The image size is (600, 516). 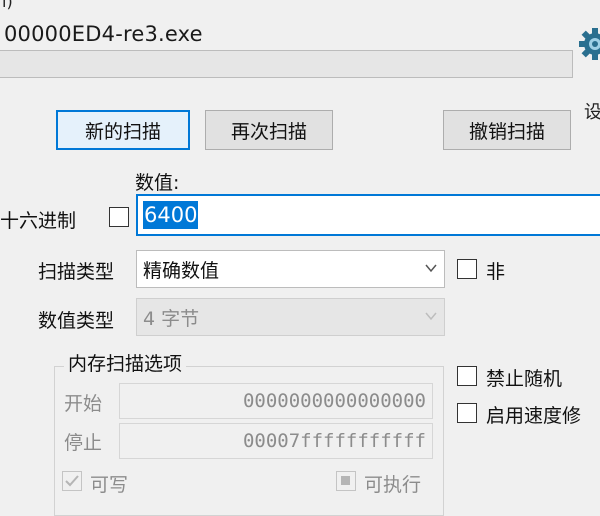 I want to click on value-type-label: 数值类型, so click(x=76, y=321).